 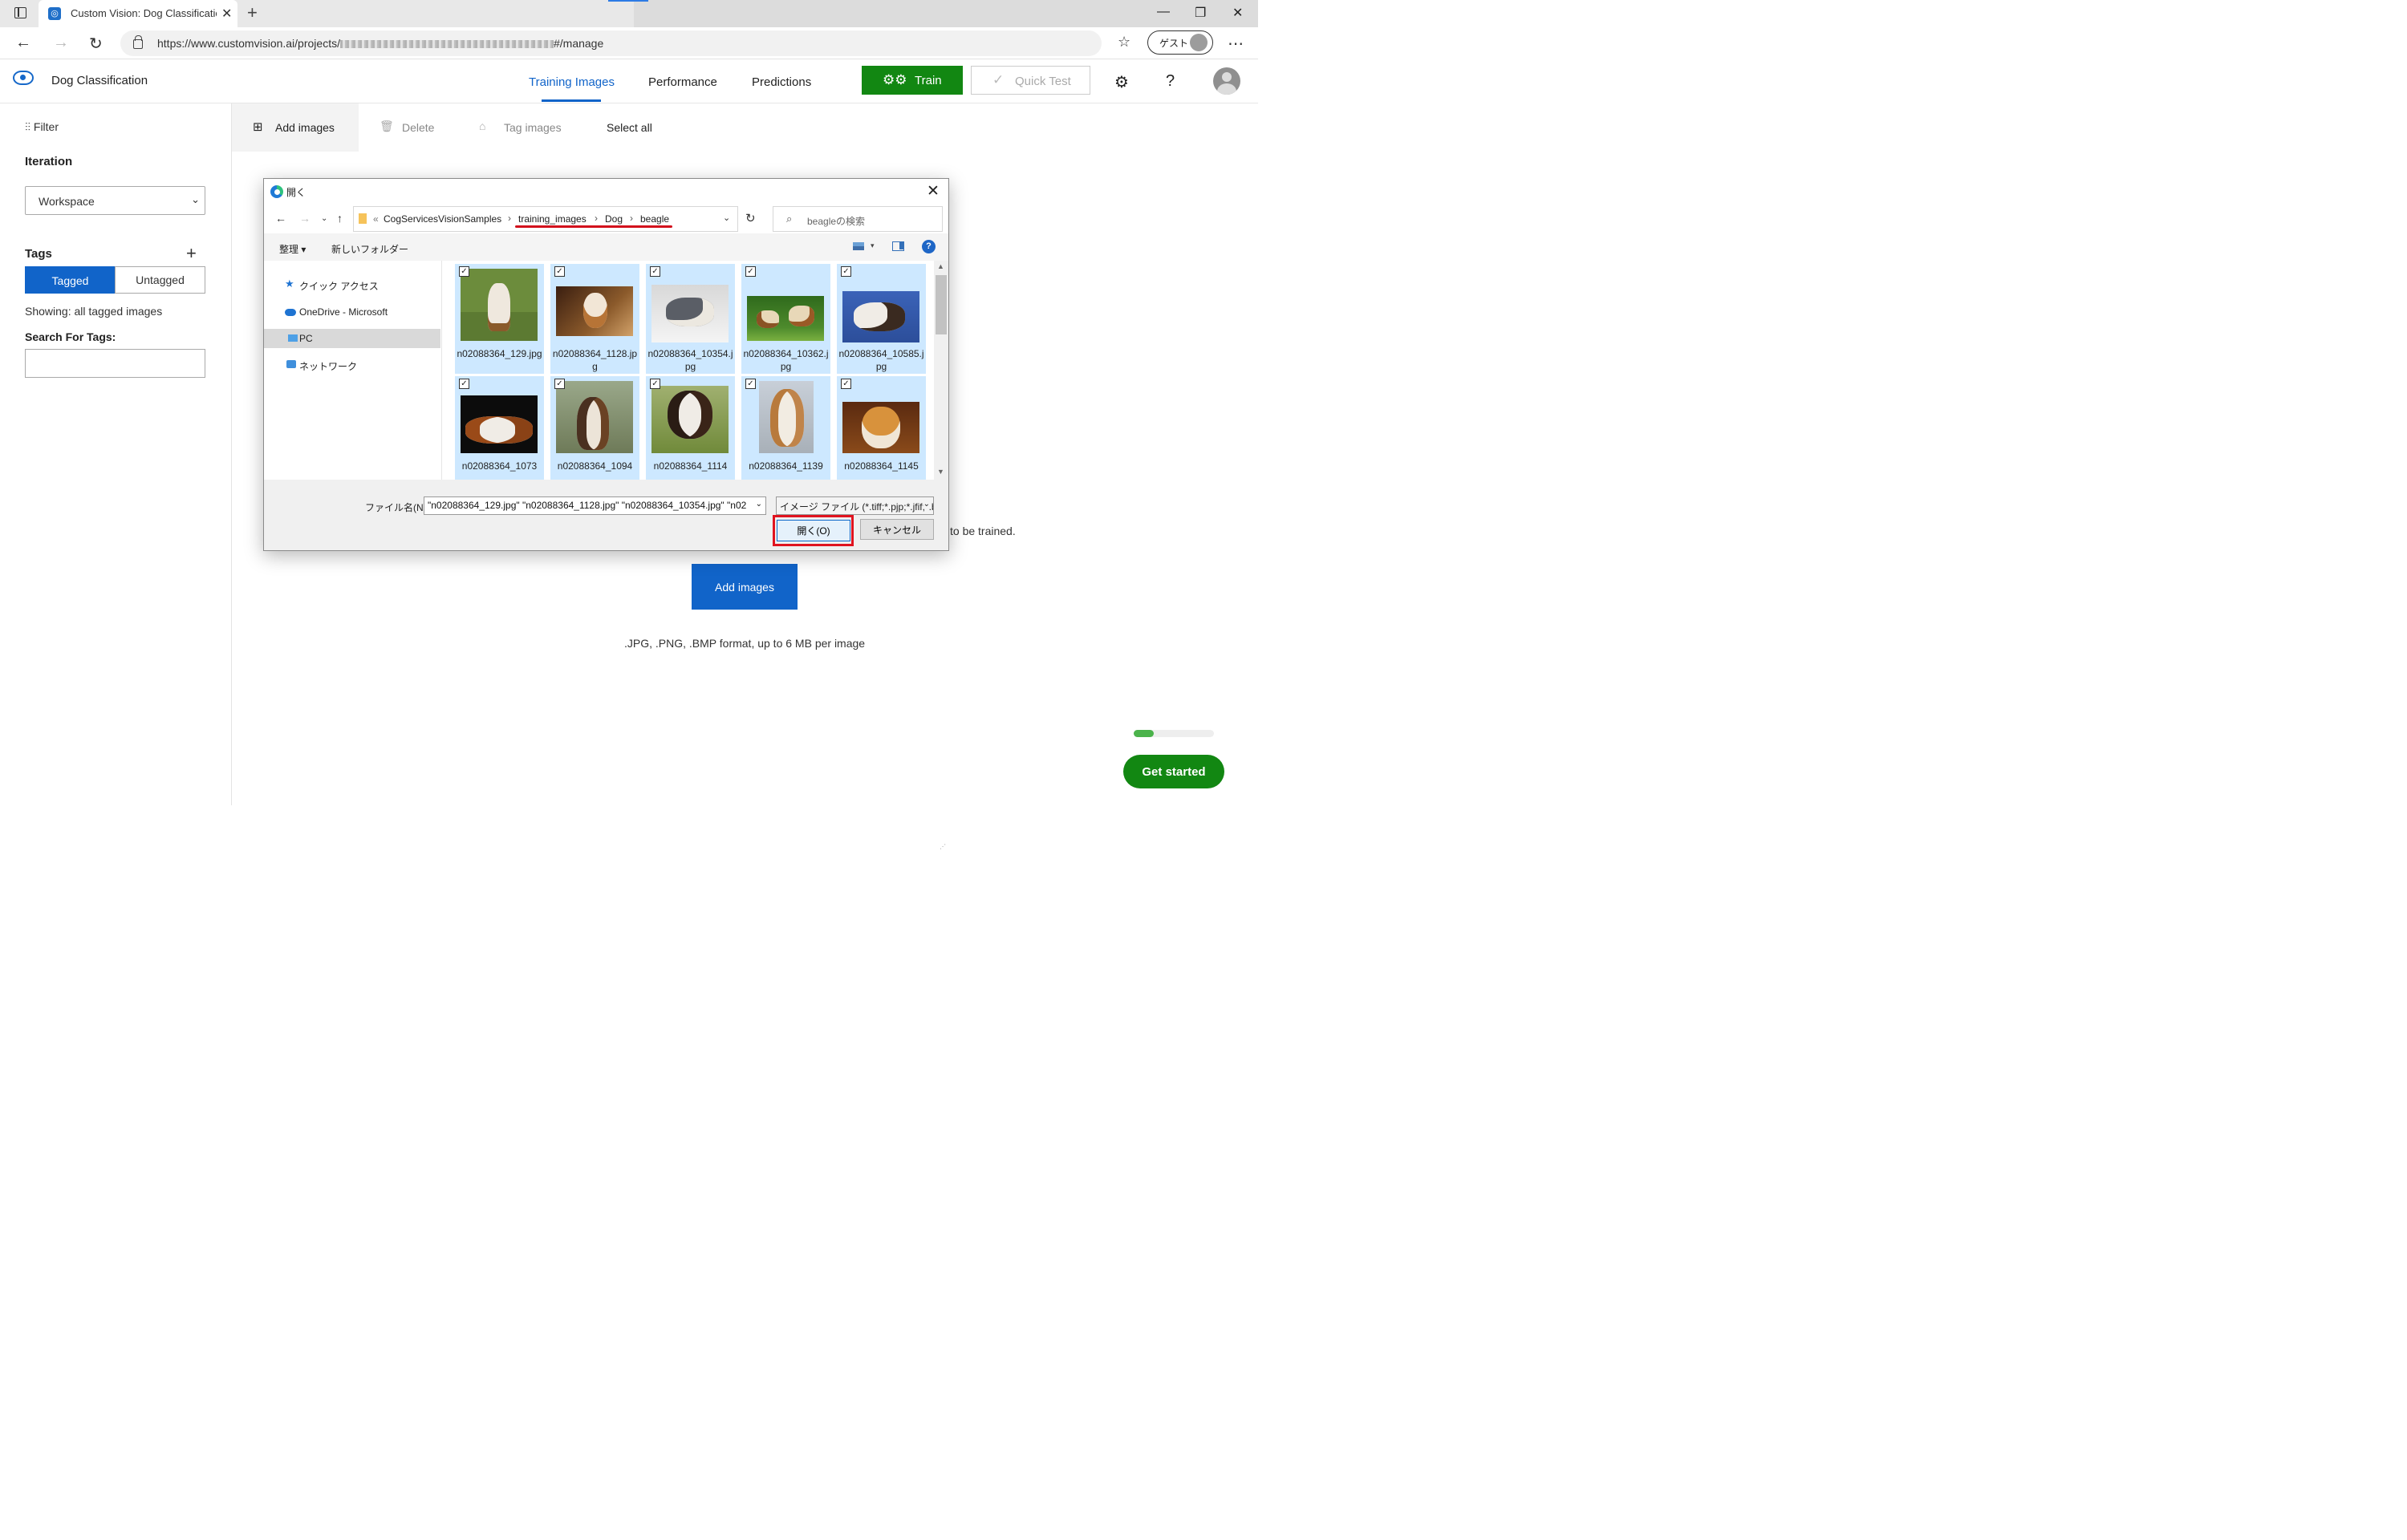 I want to click on add-tag-icon: +, so click(x=192, y=253).